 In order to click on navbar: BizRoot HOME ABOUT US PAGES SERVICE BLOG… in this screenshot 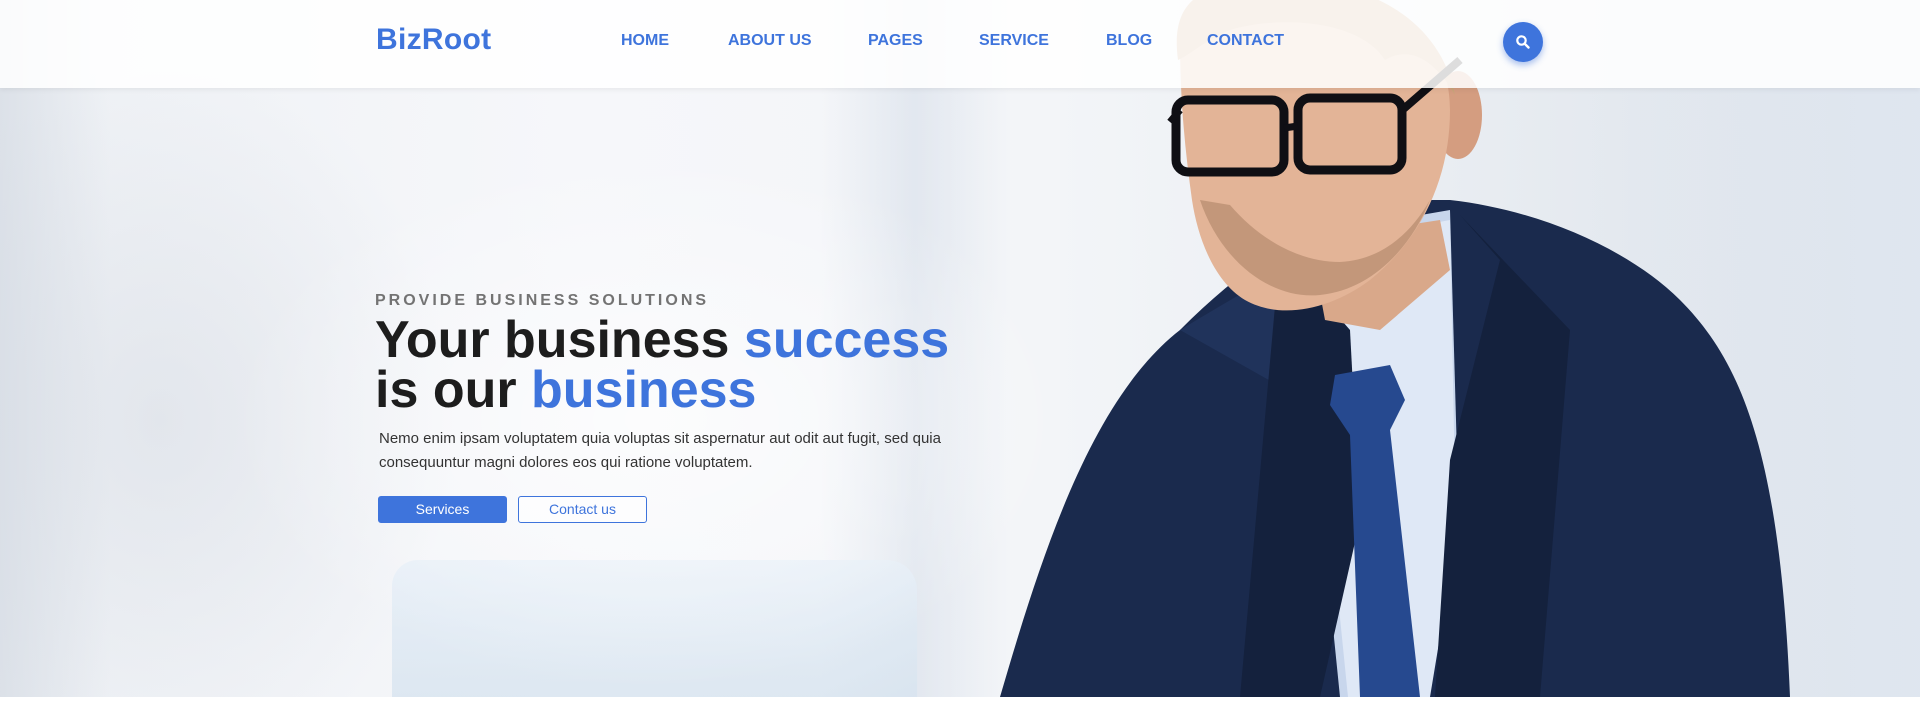, I will do `click(960, 44)`.